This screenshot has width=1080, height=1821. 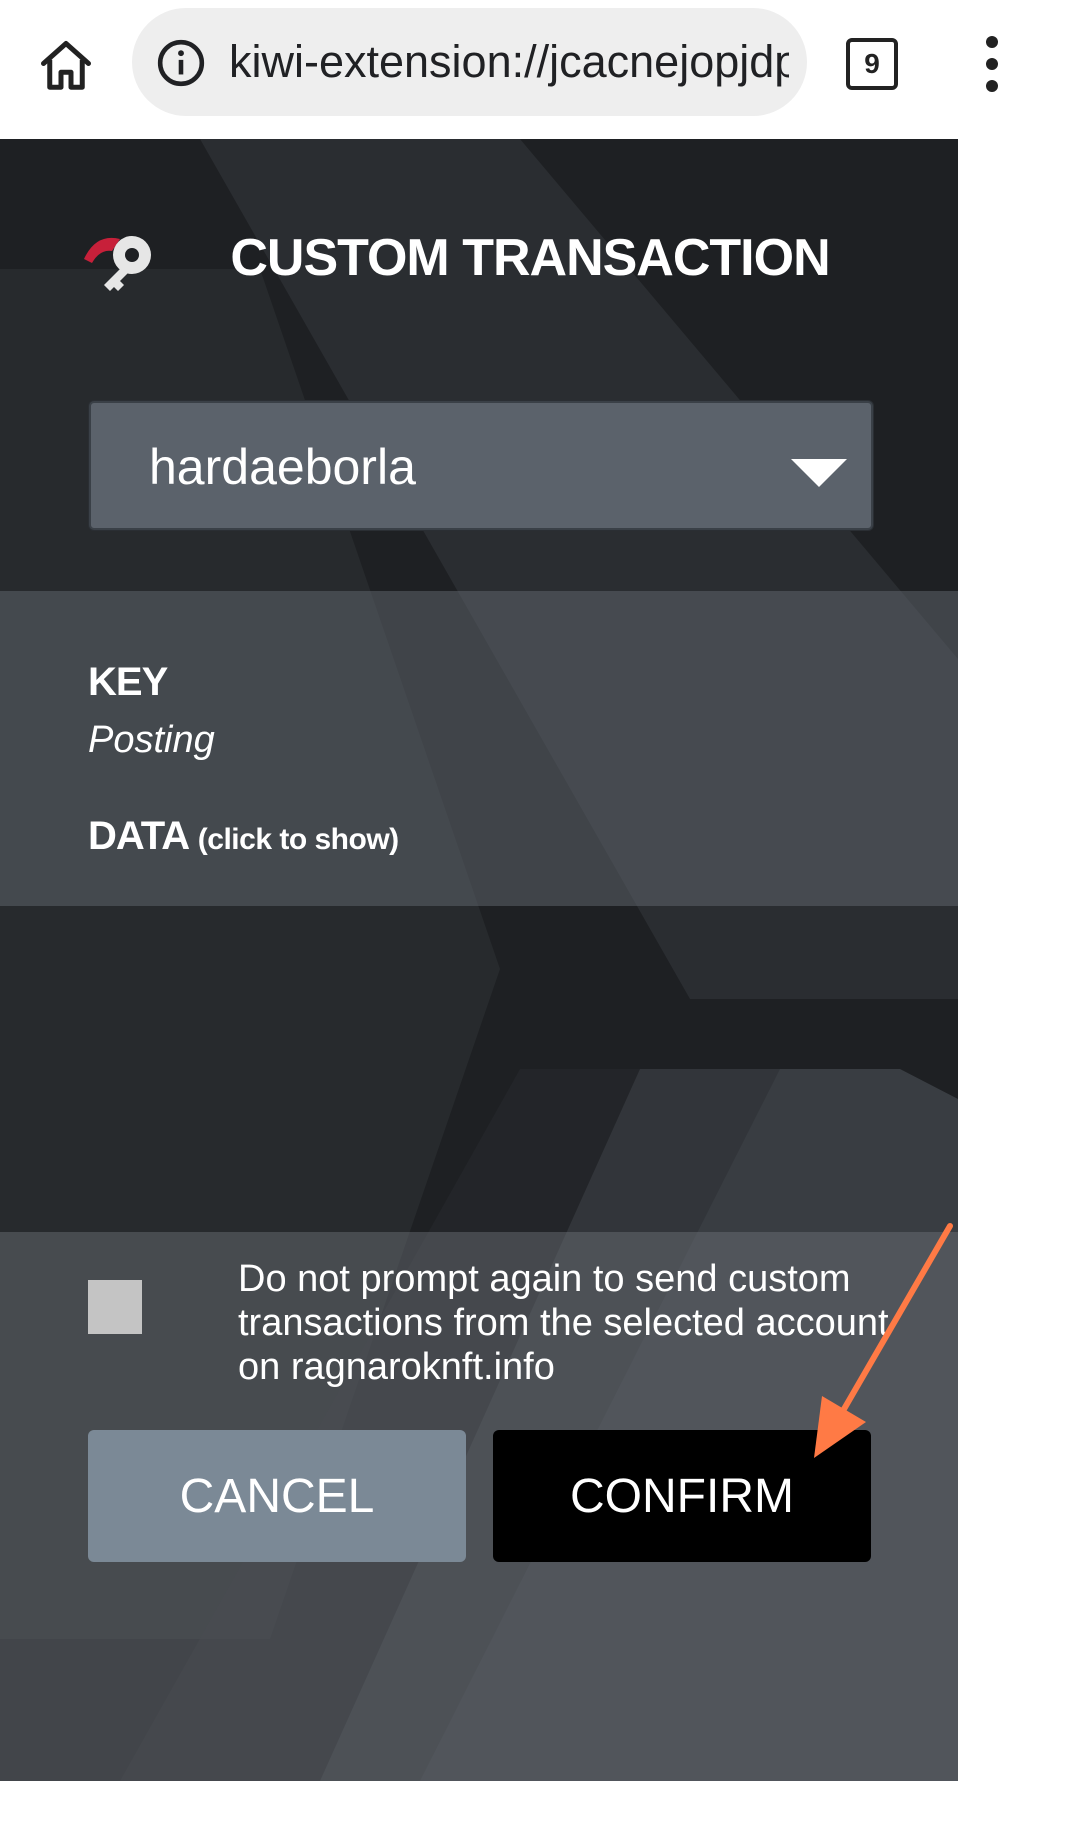 I want to click on address-bar: kiwi-extension://jcacnejopjdp, so click(x=469, y=62).